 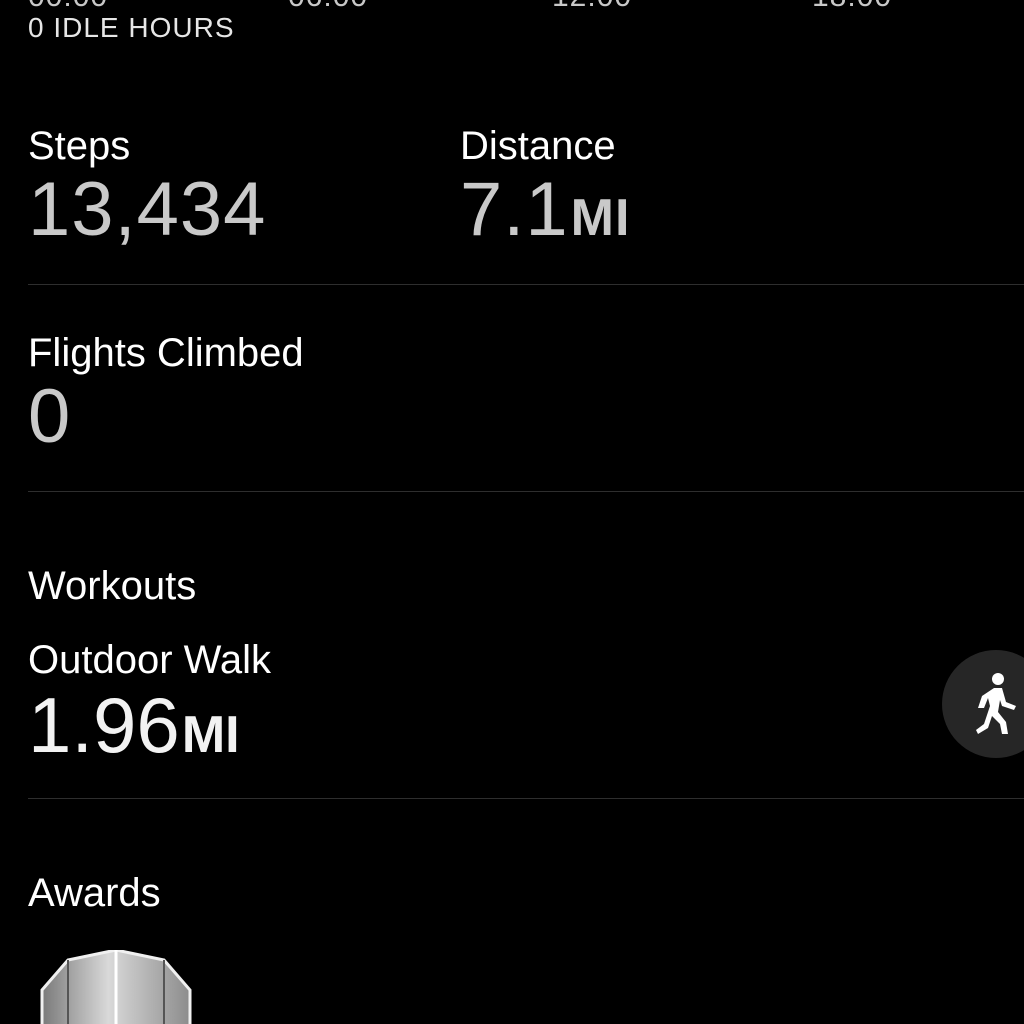 I want to click on hour-axis: 00:00 06:00 12:00 18:00, so click(x=512, y=6).